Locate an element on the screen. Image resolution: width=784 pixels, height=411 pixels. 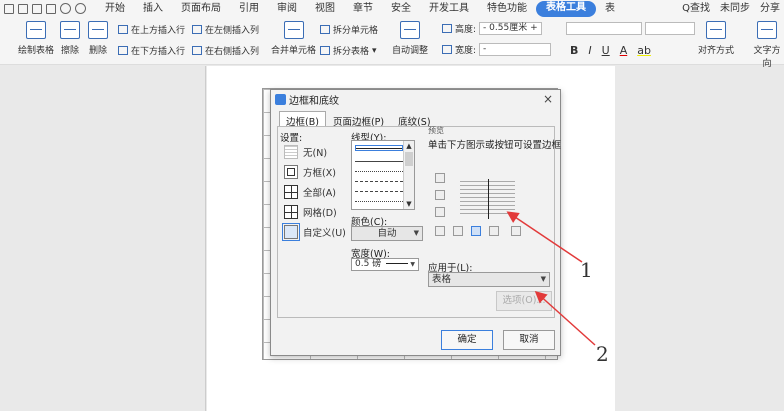
close-icon: × is located at coordinates (548, 99).